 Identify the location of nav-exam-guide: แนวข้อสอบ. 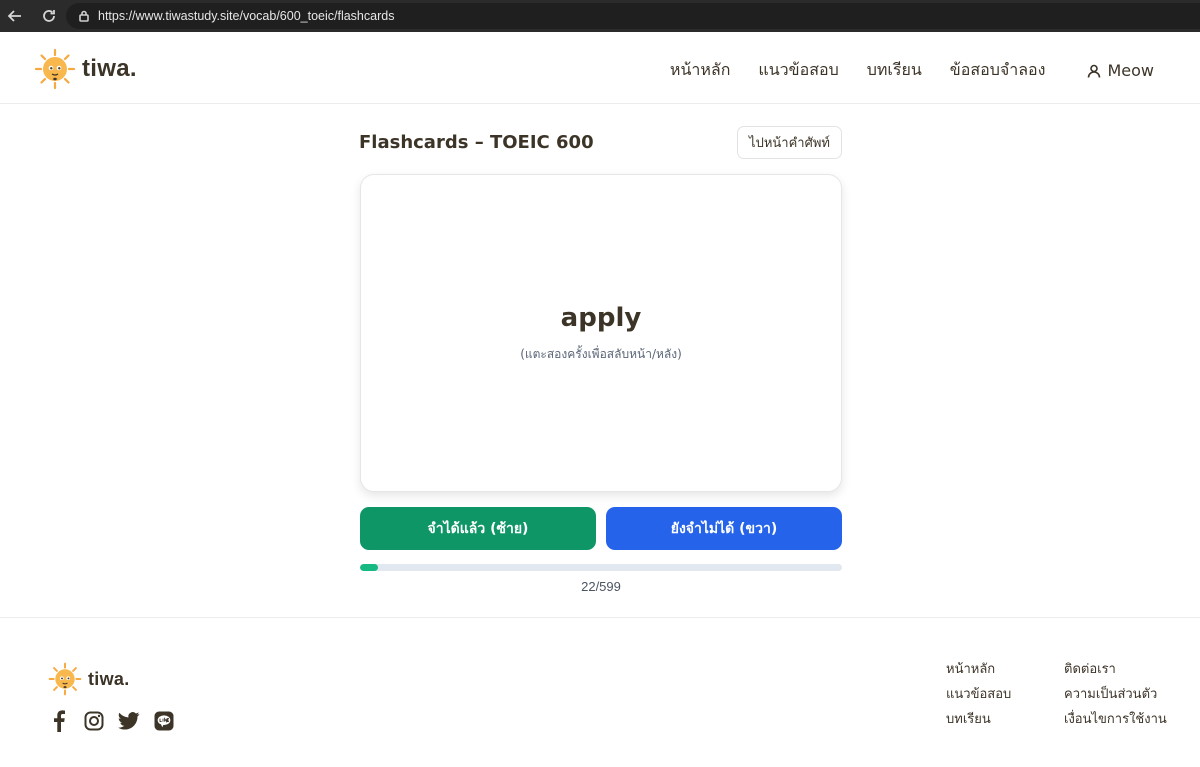
(798, 70).